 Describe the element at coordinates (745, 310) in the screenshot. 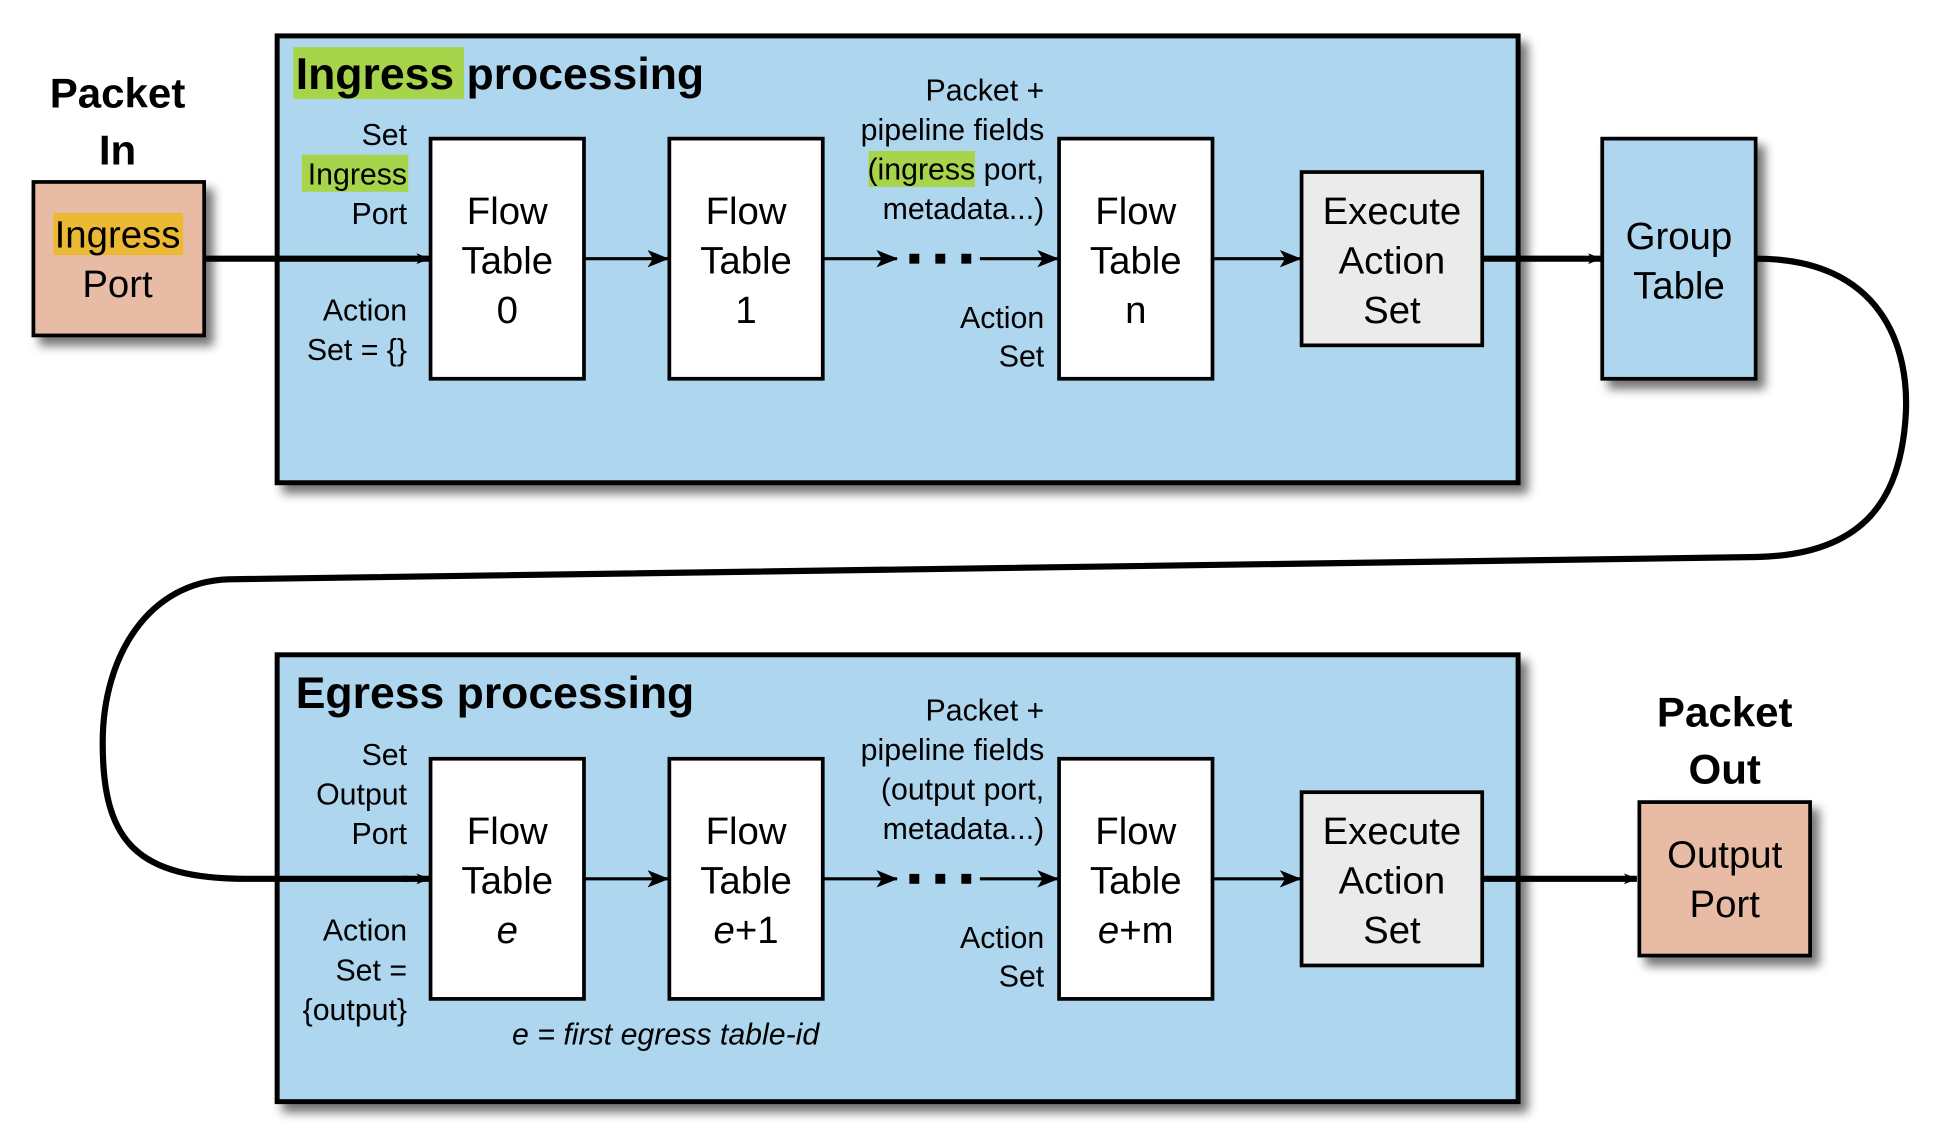

I see `svg-text: 1` at that location.